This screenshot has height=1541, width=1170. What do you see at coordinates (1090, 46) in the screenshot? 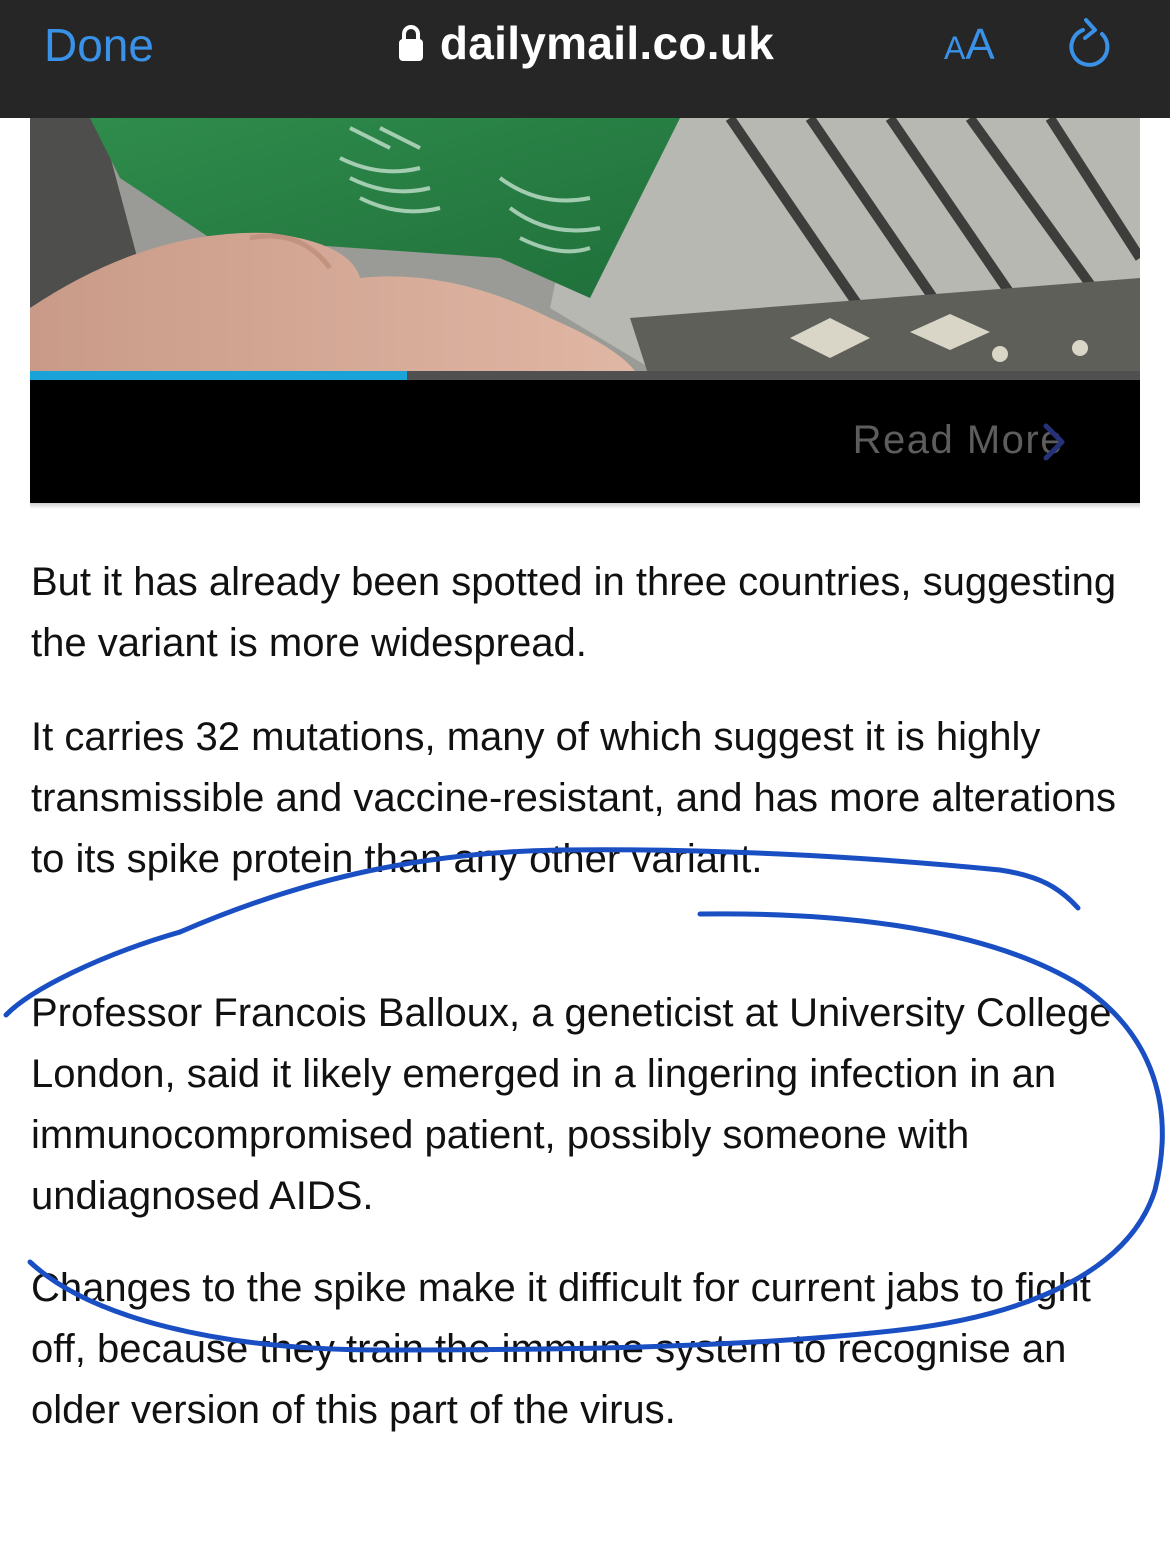
I see `reload-icon` at bounding box center [1090, 46].